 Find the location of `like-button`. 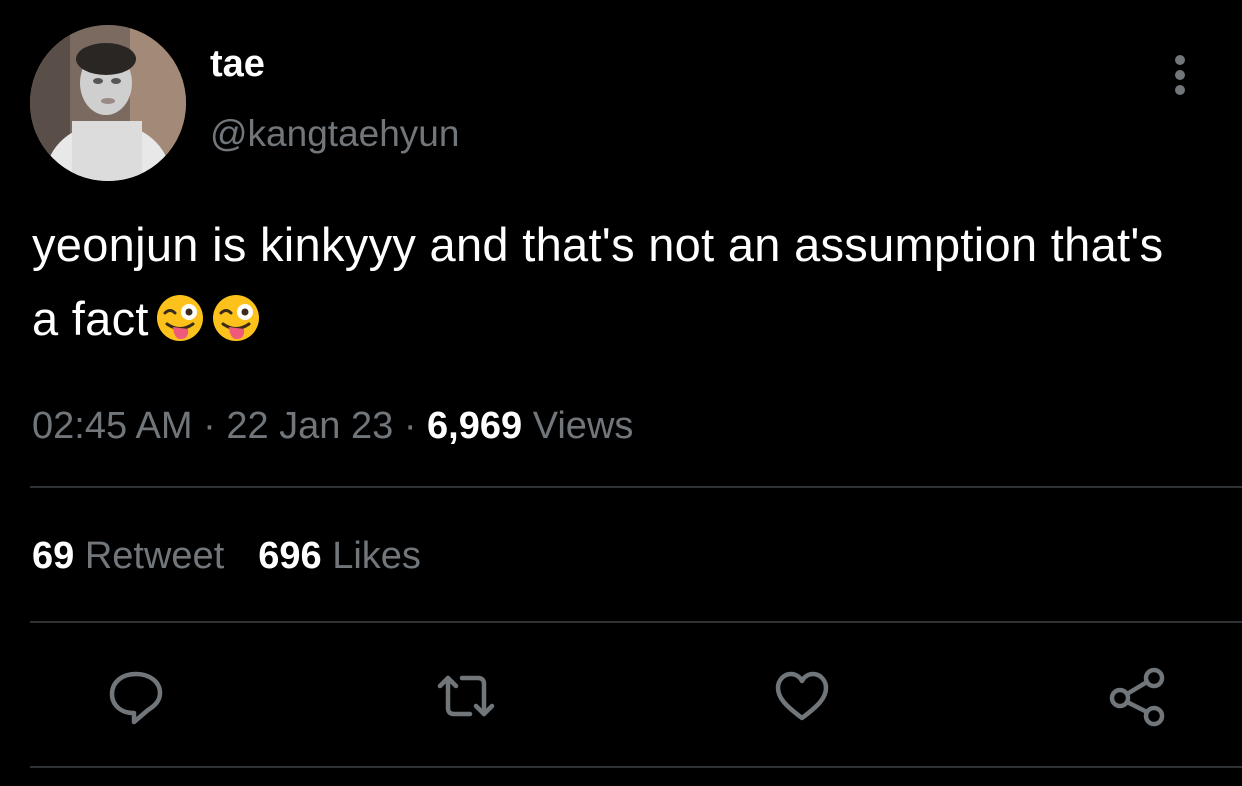

like-button is located at coordinates (802, 696).